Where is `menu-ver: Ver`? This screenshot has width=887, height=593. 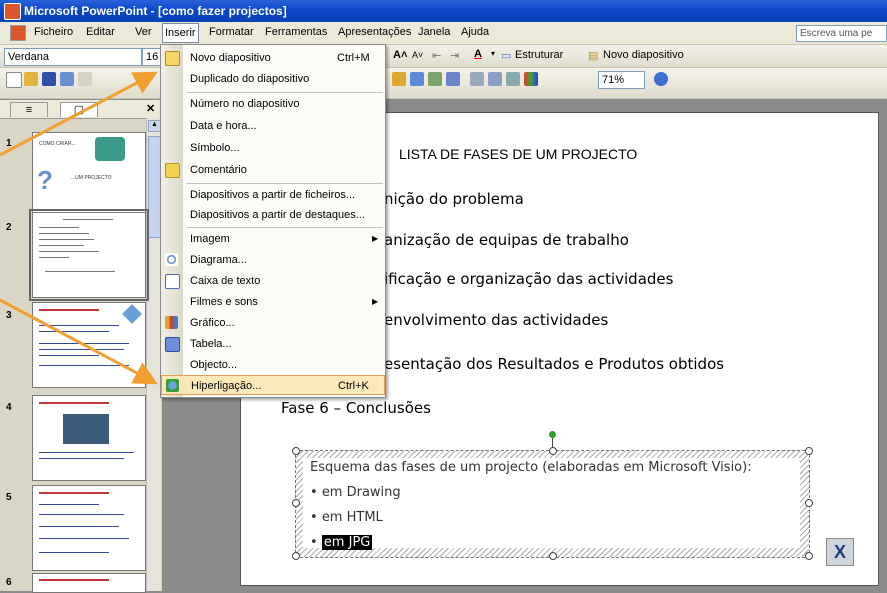
menu-ver: Ver is located at coordinates (143, 32).